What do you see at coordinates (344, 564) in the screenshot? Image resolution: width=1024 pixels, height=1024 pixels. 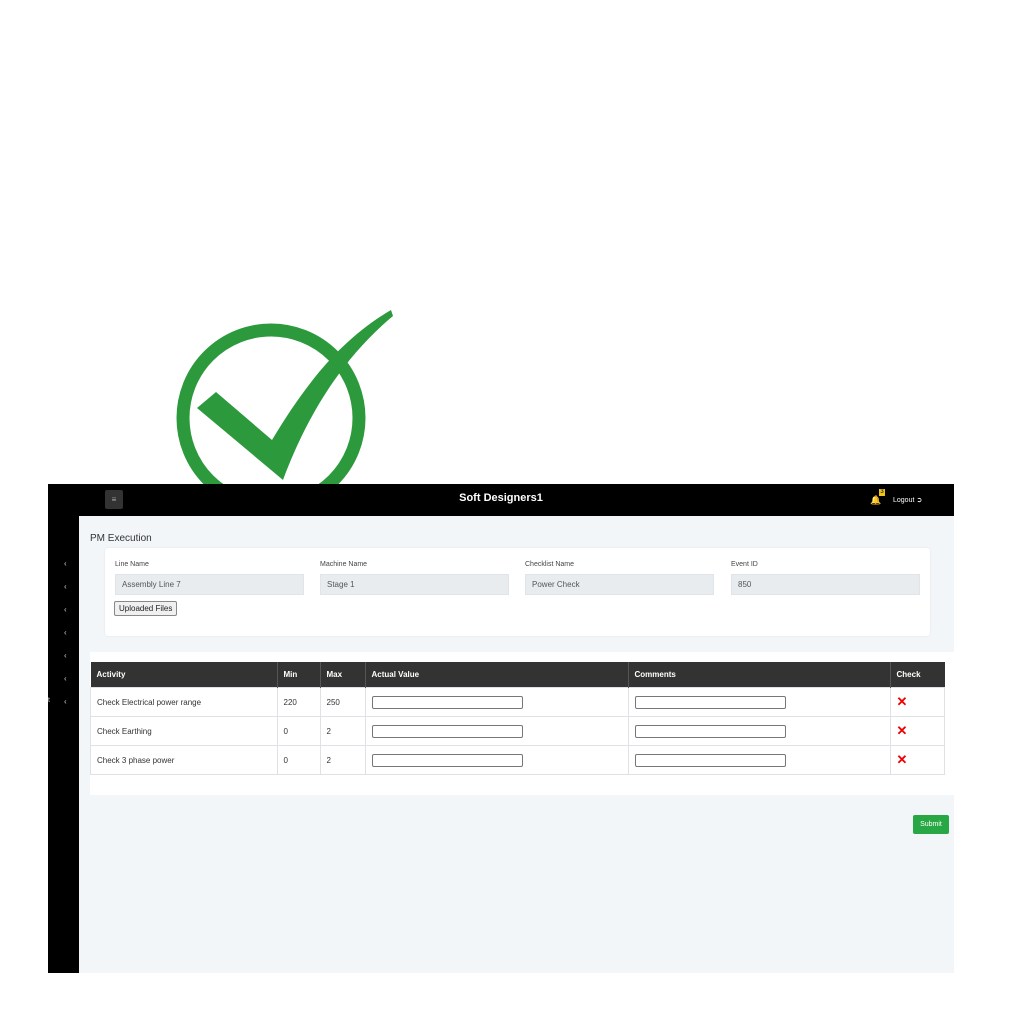 I see `machine-name-label: Machine Name` at bounding box center [344, 564].